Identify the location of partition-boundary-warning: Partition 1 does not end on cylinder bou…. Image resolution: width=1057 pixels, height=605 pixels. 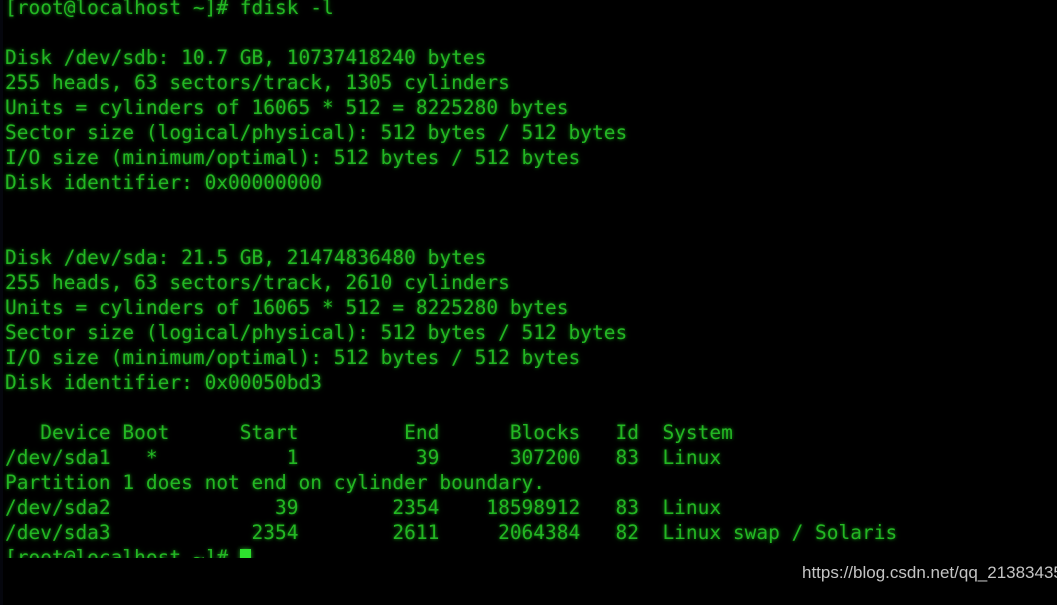
(275, 482).